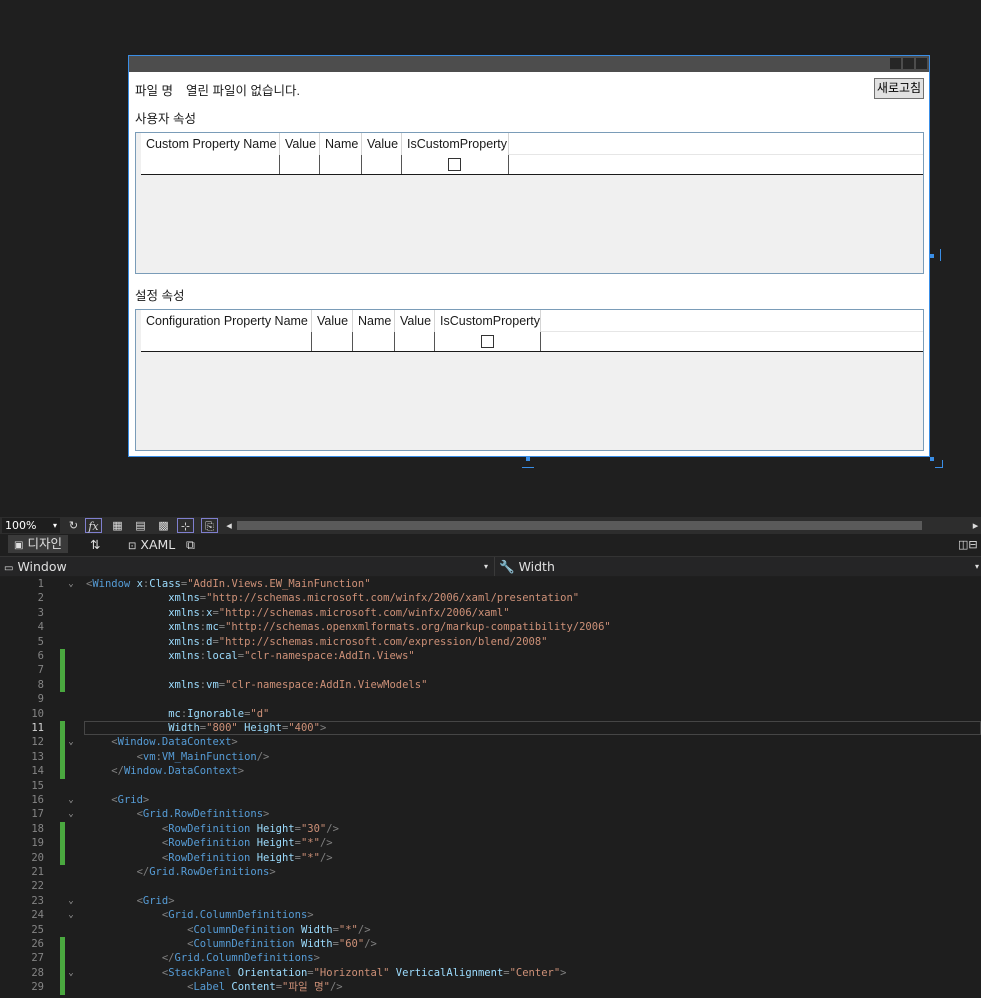  Describe the element at coordinates (73, 525) in the screenshot. I see `refresh-icon: ↻` at that location.